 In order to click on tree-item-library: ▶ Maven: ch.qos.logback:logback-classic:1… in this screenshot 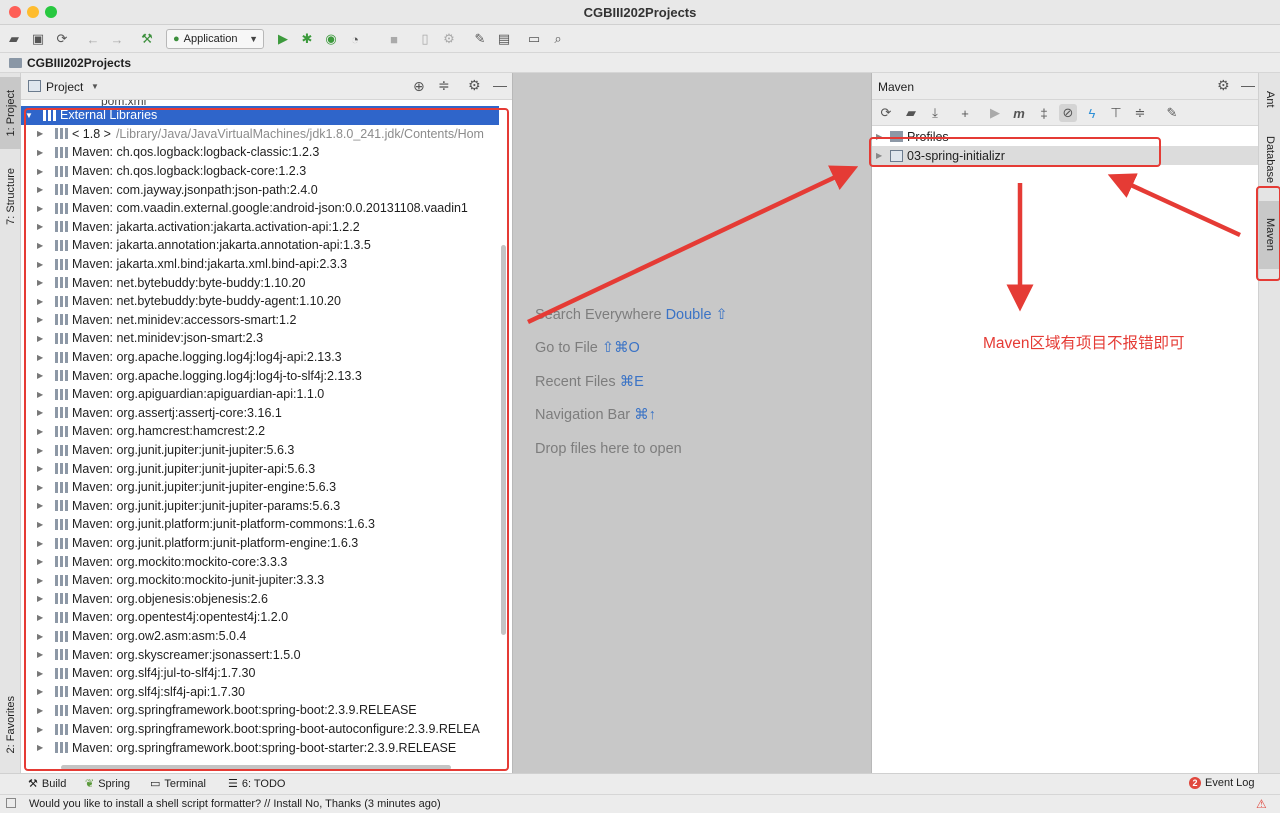, I will do `click(260, 152)`.